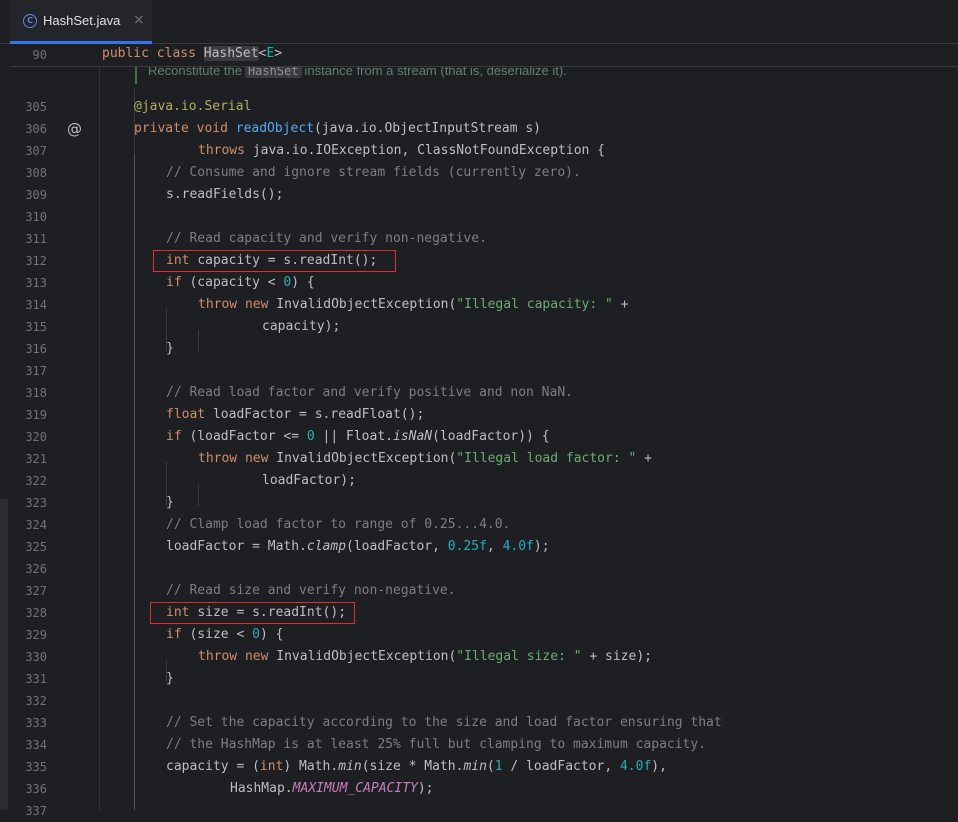 Image resolution: width=958 pixels, height=822 pixels. Describe the element at coordinates (490, 766) in the screenshot. I see `code-token: (` at that location.